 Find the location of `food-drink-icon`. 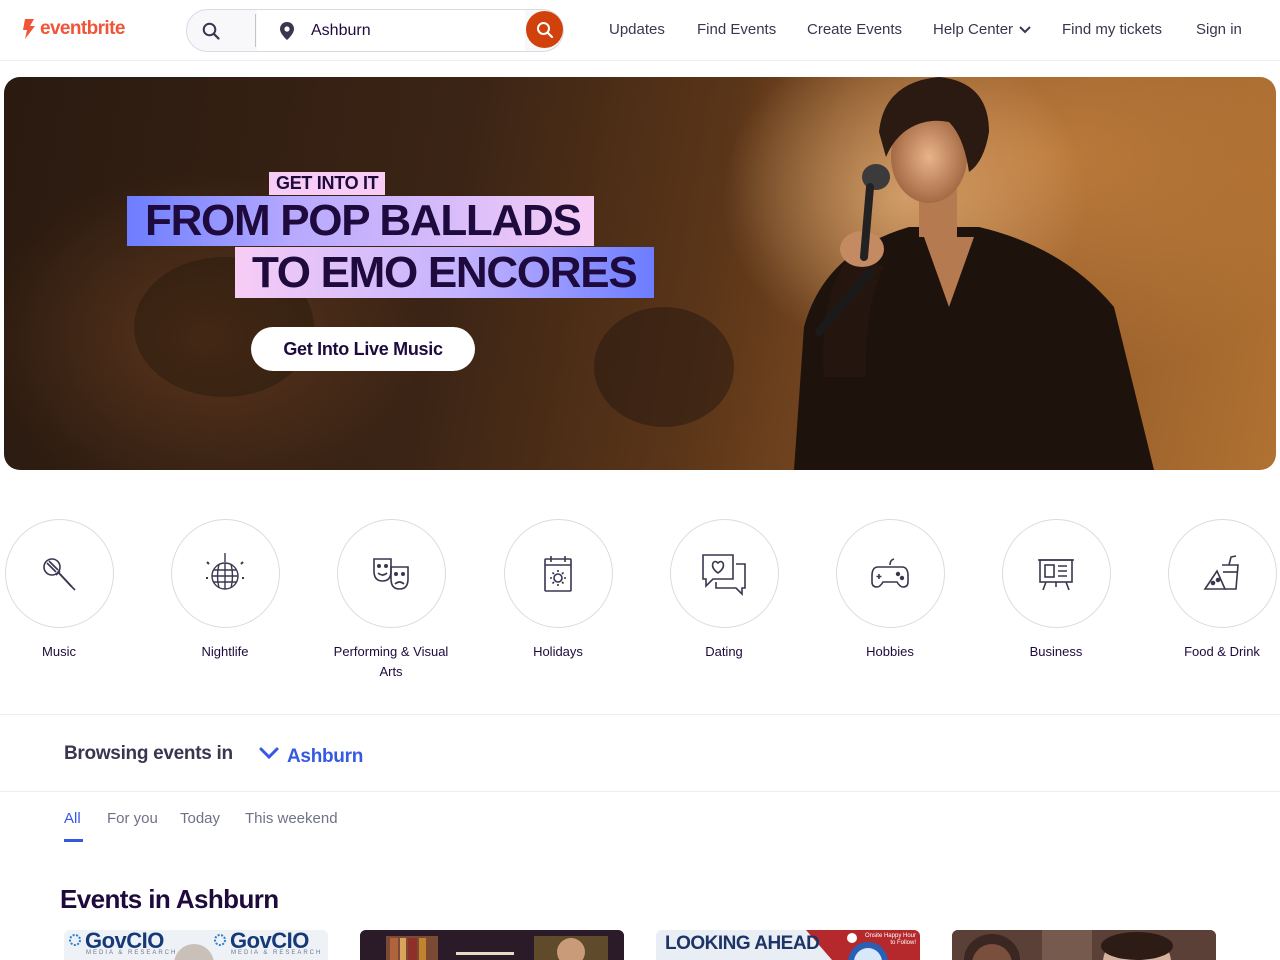

food-drink-icon is located at coordinates (1221, 572).